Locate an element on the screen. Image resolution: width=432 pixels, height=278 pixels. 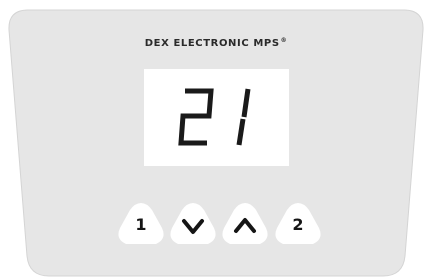
lcd-display: 21 is located at coordinates (216, 117).